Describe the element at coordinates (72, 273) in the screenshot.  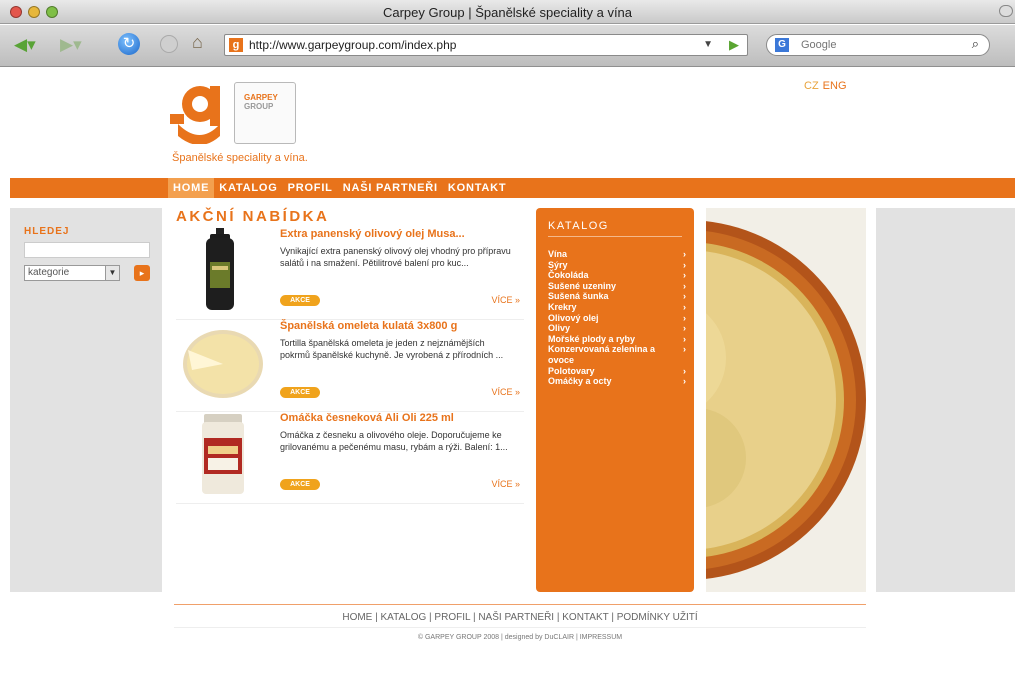
I see `category-select: kategorie ▼` at that location.